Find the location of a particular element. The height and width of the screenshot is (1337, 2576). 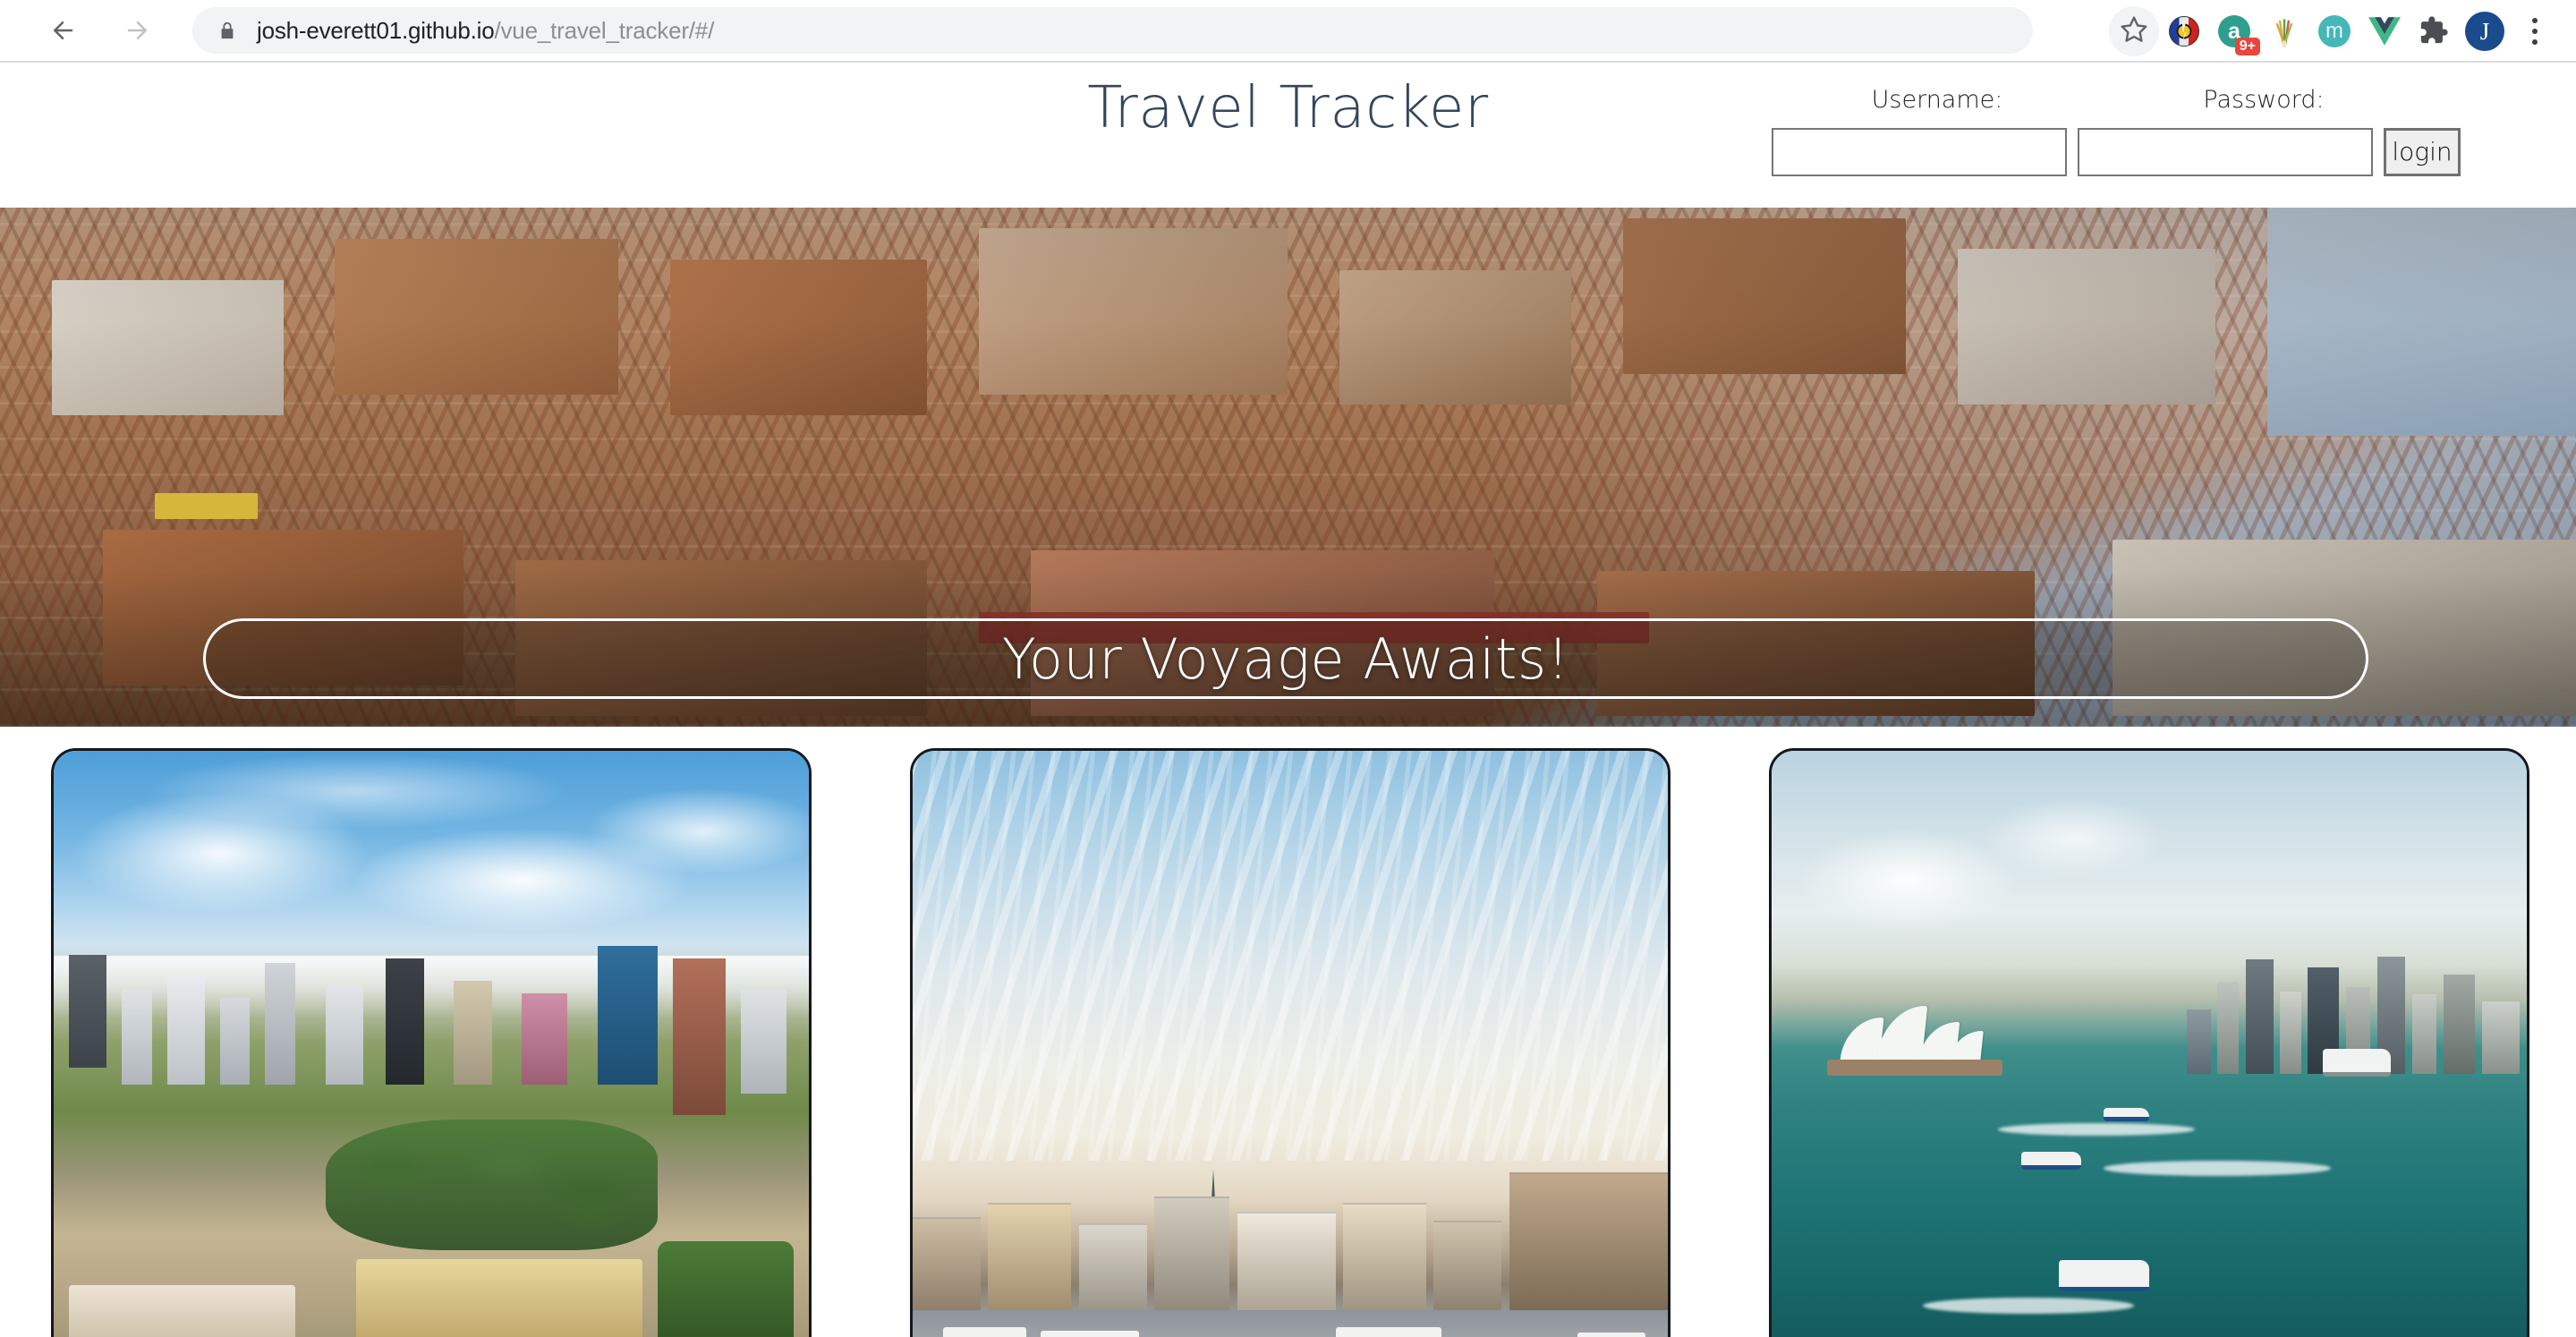

opera-house-shape is located at coordinates (1915, 1040).